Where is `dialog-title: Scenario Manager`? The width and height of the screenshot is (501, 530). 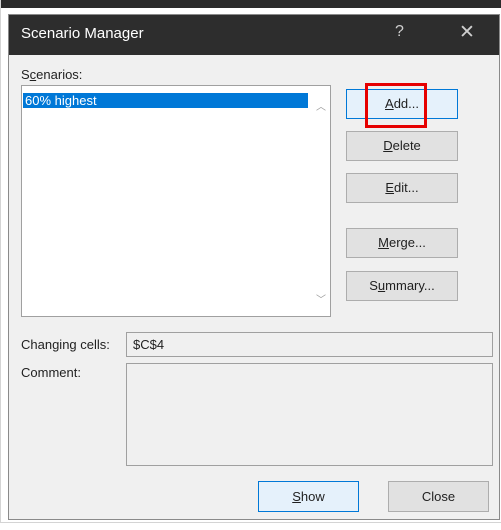 dialog-title: Scenario Manager is located at coordinates (82, 33).